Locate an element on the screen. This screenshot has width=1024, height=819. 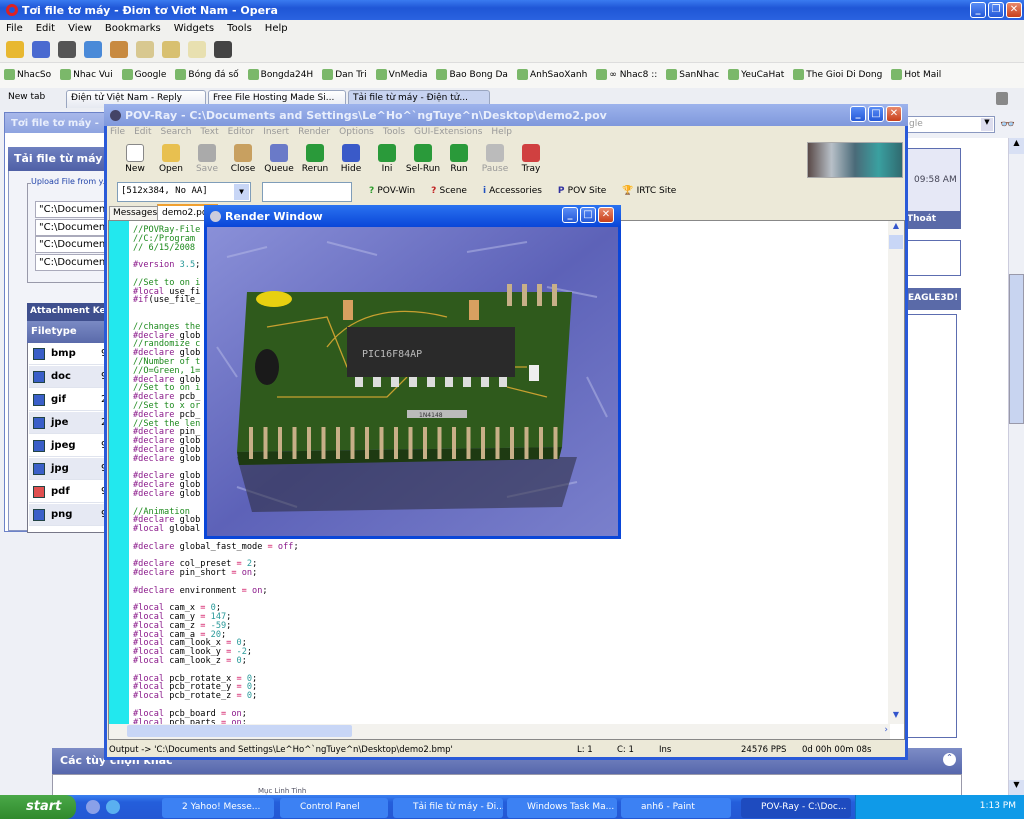
pages-icon is located at coordinates (197, 49).